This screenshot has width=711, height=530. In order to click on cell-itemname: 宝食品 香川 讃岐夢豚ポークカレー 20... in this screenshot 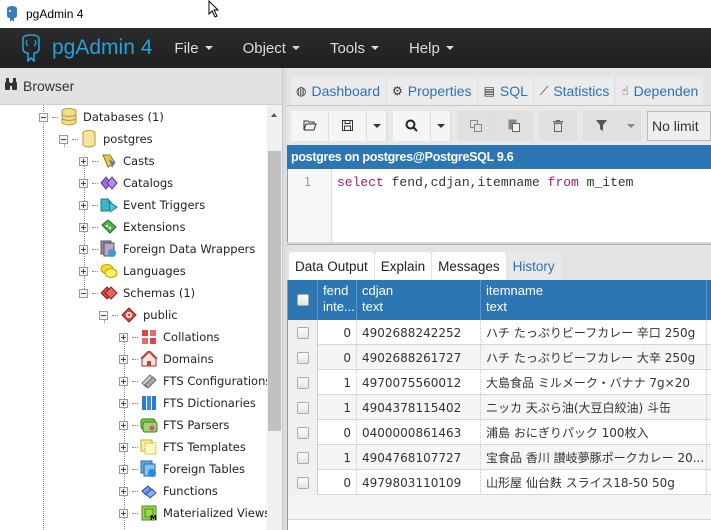, I will do `click(594, 457)`.